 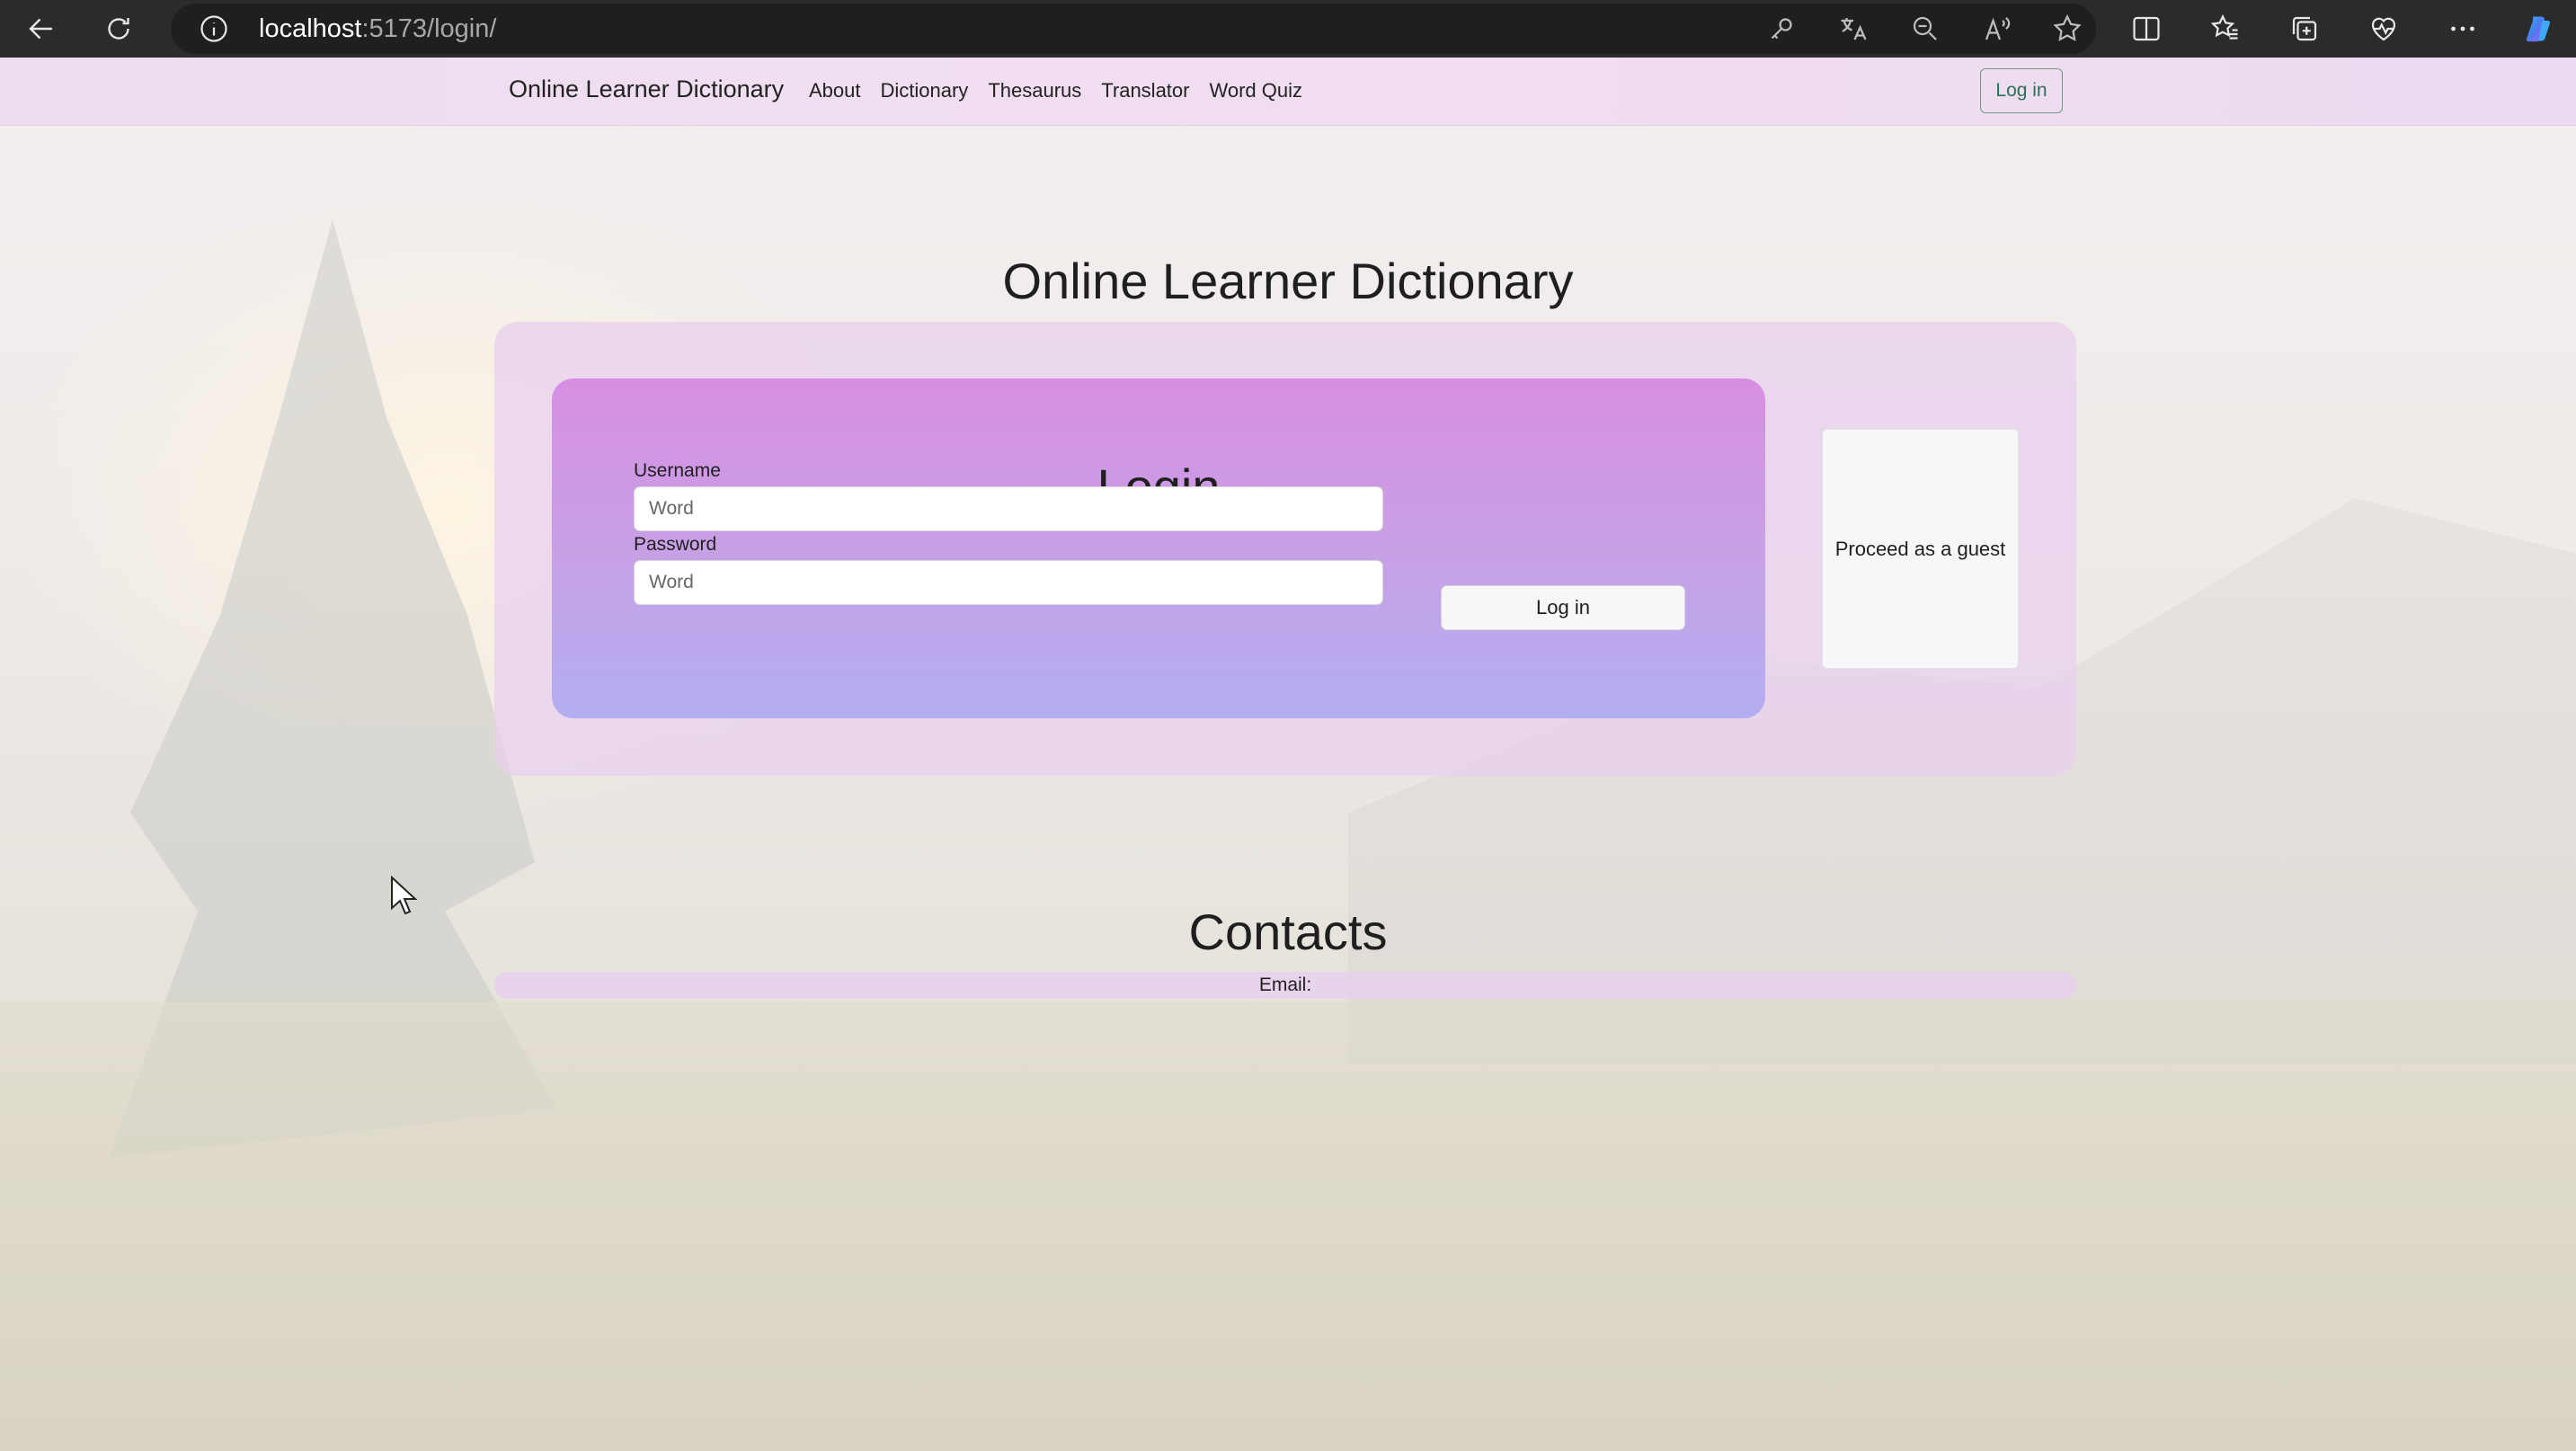 I want to click on split-screen-icon, so click(x=2146, y=28).